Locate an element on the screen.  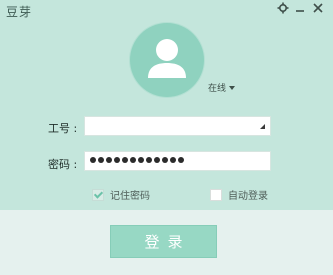
auto-login-label: 自动登录 is located at coordinates (248, 196).